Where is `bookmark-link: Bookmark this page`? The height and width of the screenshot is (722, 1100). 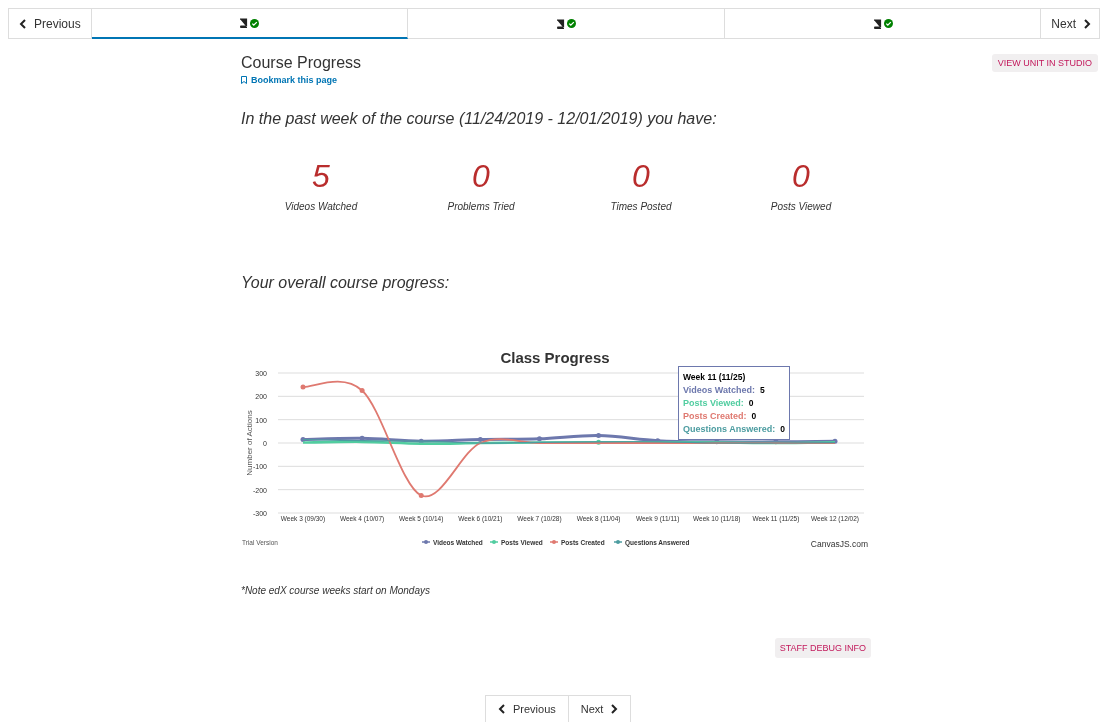 bookmark-link: Bookmark this page is located at coordinates (289, 80).